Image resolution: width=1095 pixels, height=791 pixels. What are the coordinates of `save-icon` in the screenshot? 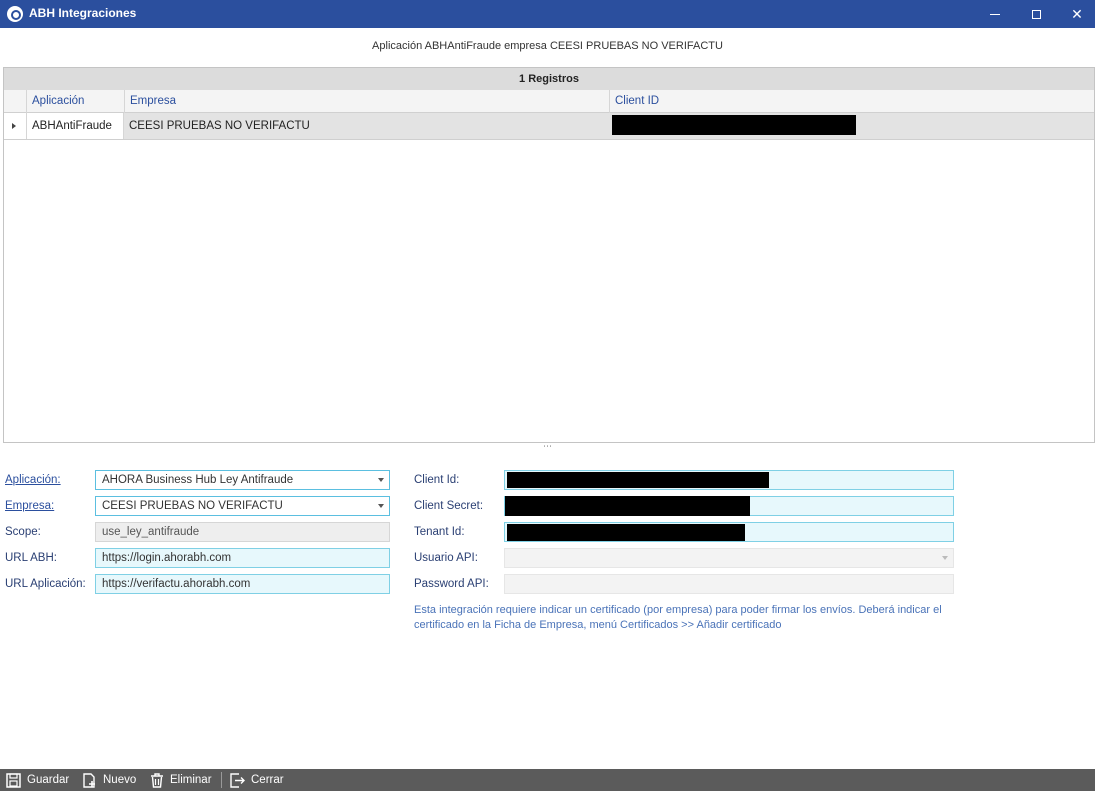 It's located at (13, 780).